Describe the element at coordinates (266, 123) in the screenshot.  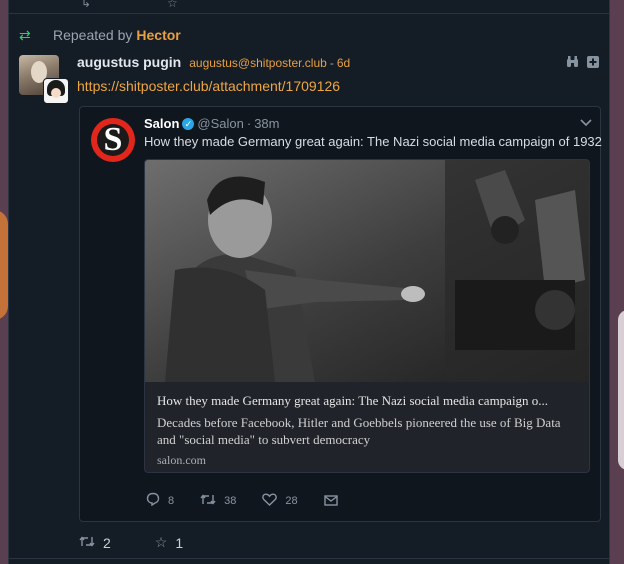
I see `tweet-timestamp: 38m` at that location.